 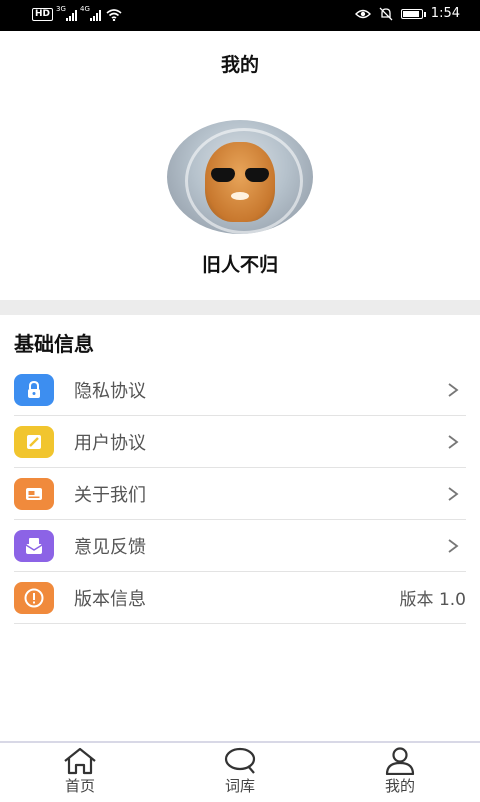 What do you see at coordinates (54, 344) in the screenshot?
I see `section-title: 基础信息` at bounding box center [54, 344].